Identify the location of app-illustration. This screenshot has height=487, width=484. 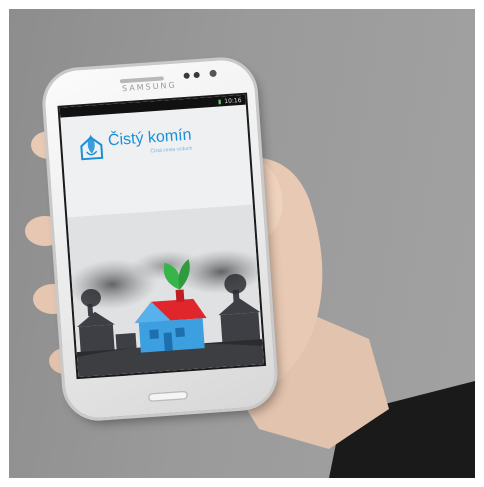
(165, 291).